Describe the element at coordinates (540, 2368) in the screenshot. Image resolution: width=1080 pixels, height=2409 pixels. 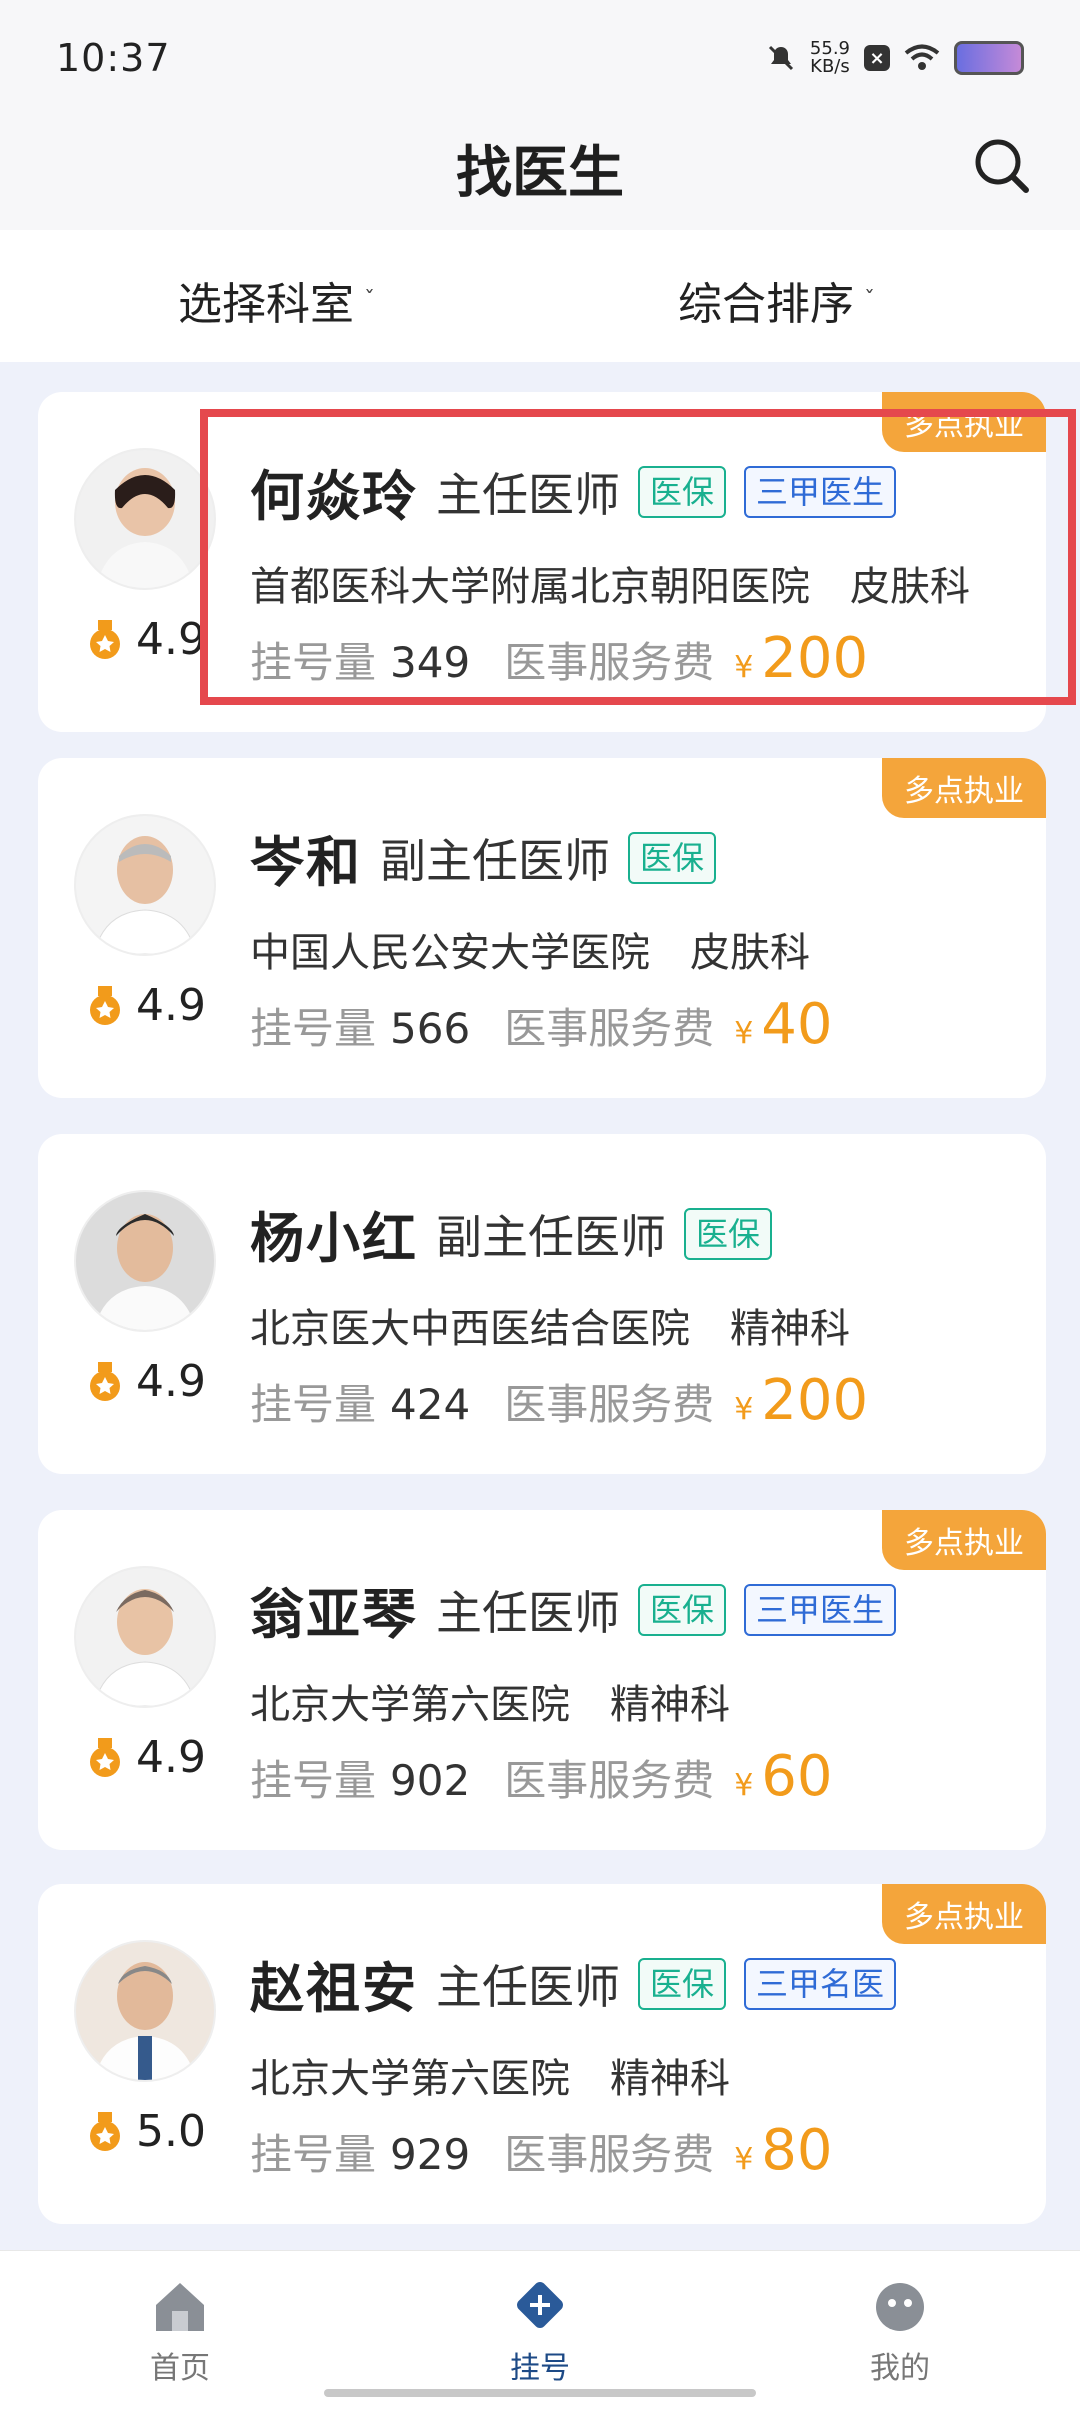
I see `nav-register-label: 挂号` at that location.